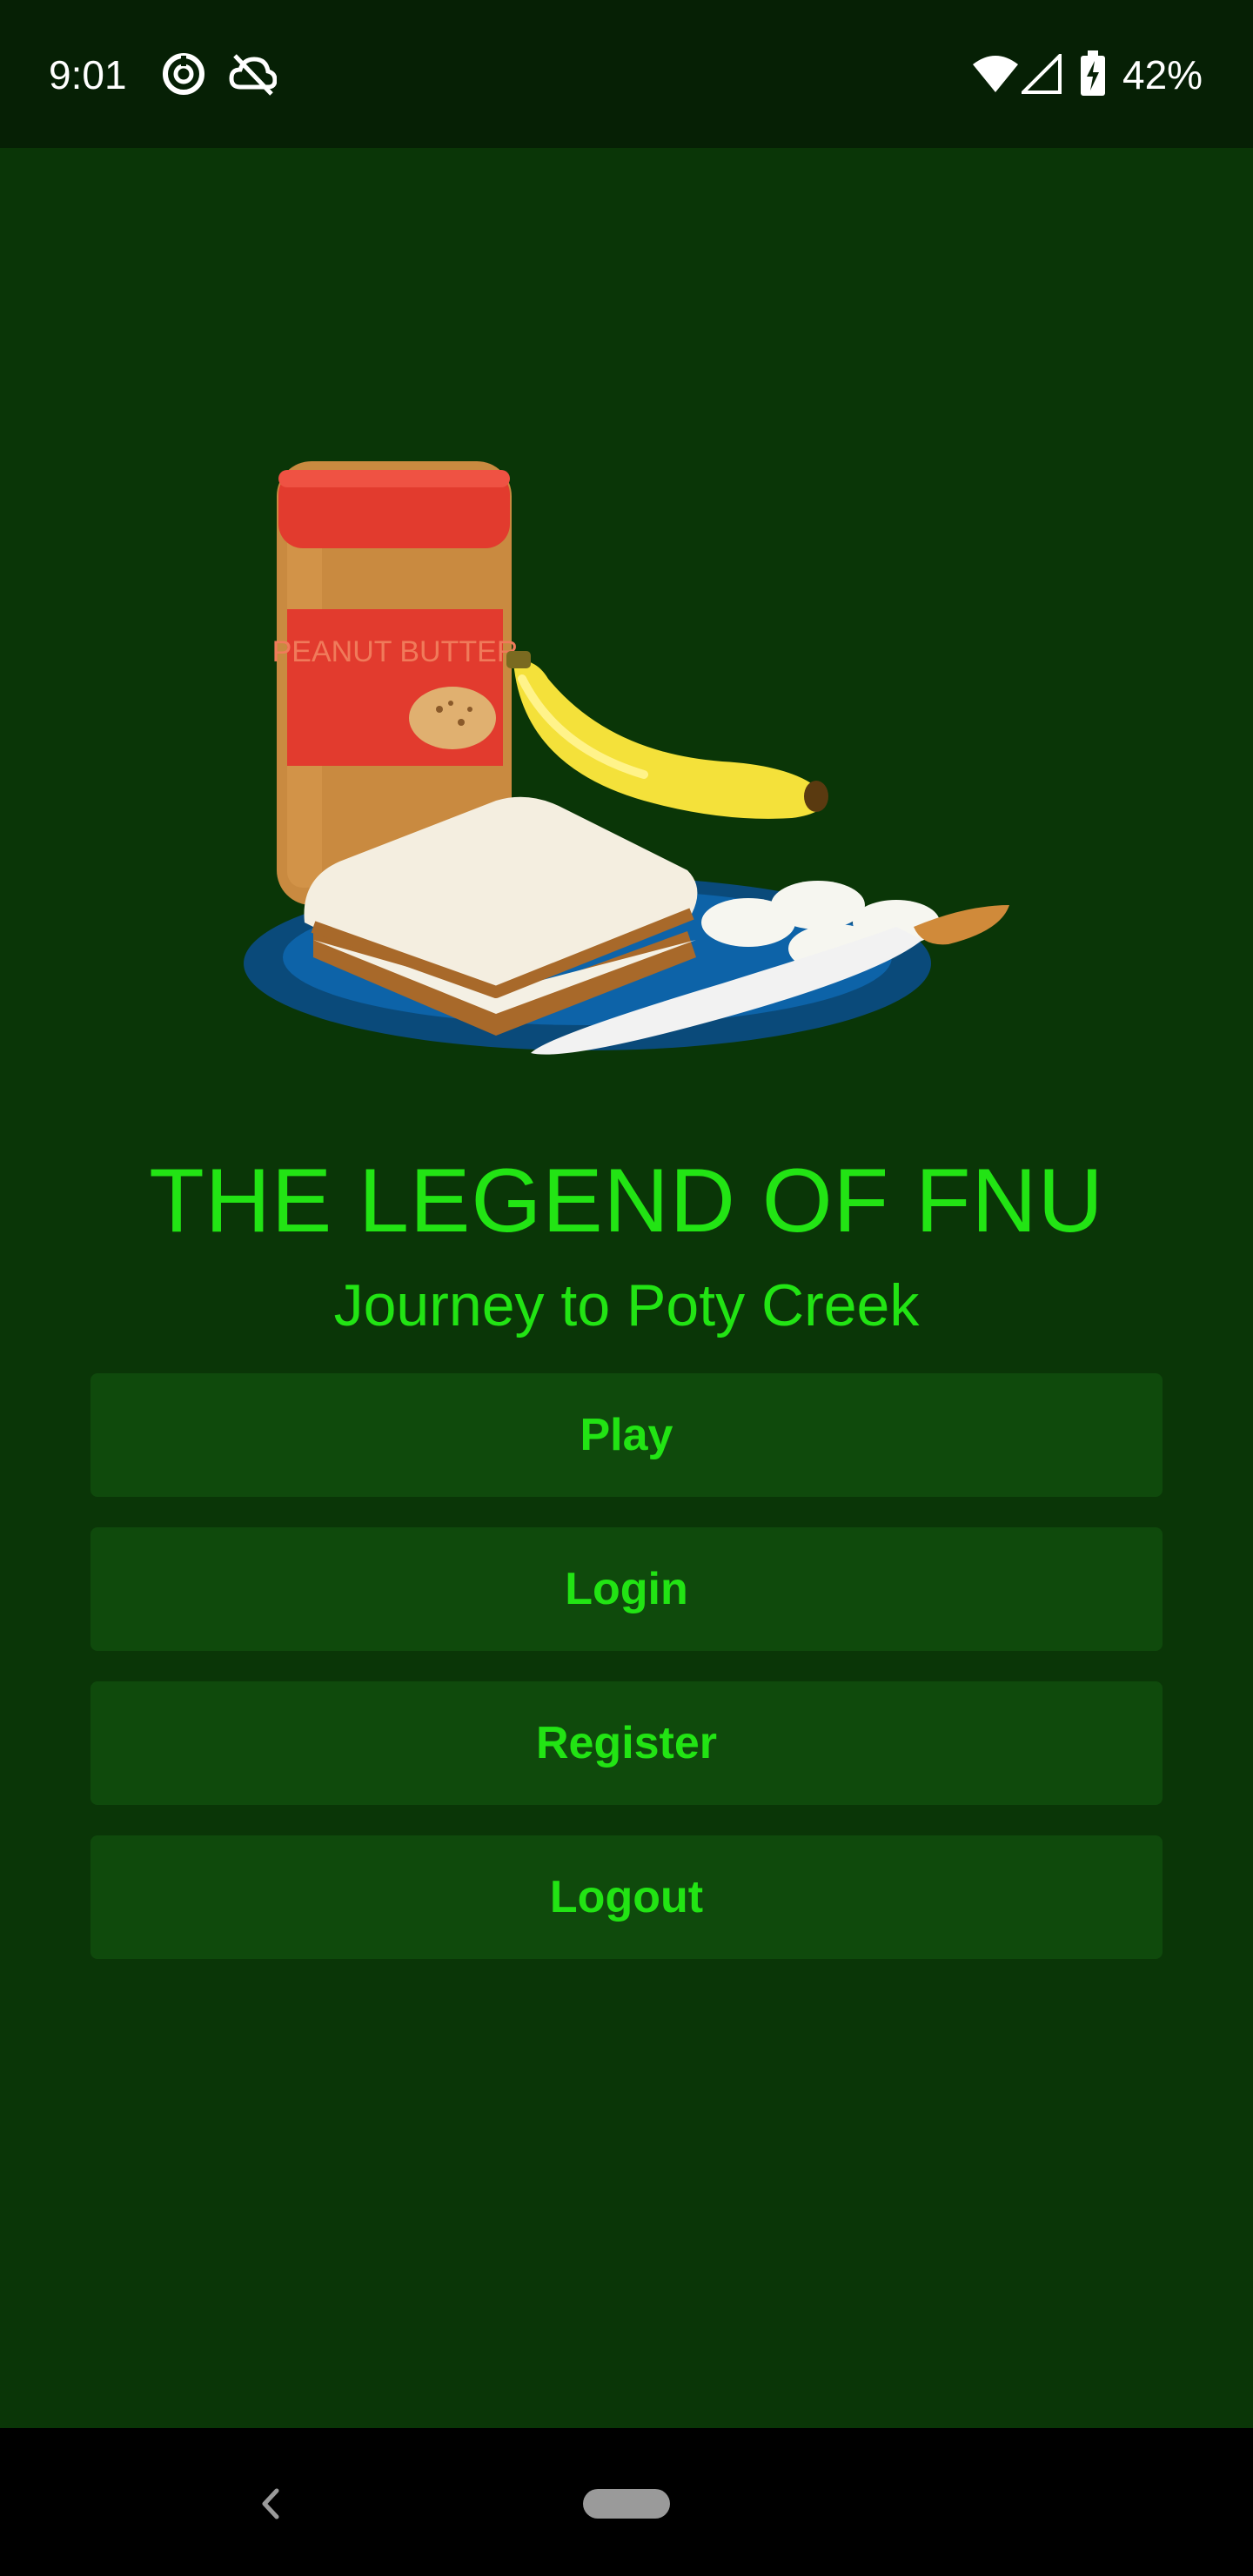 Image resolution: width=1253 pixels, height=2576 pixels. I want to click on home-pill-icon, so click(626, 2504).